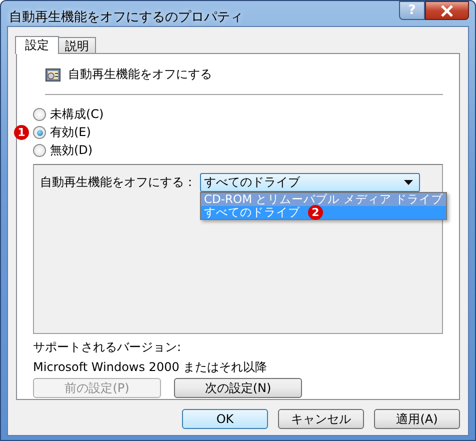 The width and height of the screenshot is (476, 441). Describe the element at coordinates (408, 182) in the screenshot. I see `caret-icon` at that location.